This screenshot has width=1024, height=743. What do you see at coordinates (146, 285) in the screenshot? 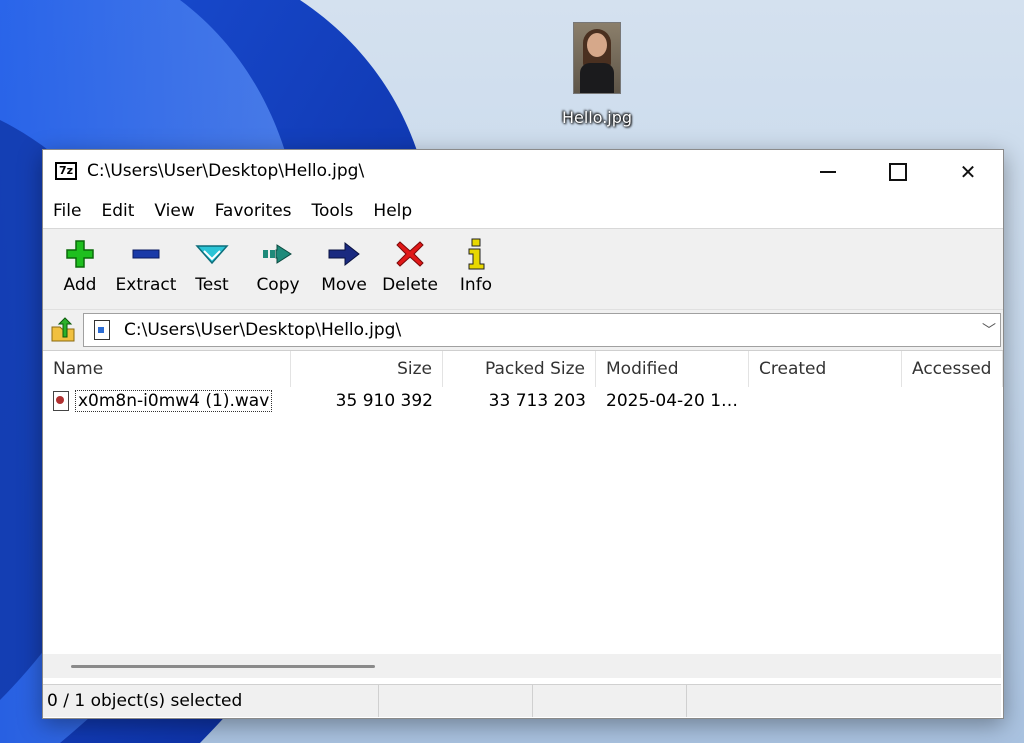
I see `extract-label: Extract` at bounding box center [146, 285].